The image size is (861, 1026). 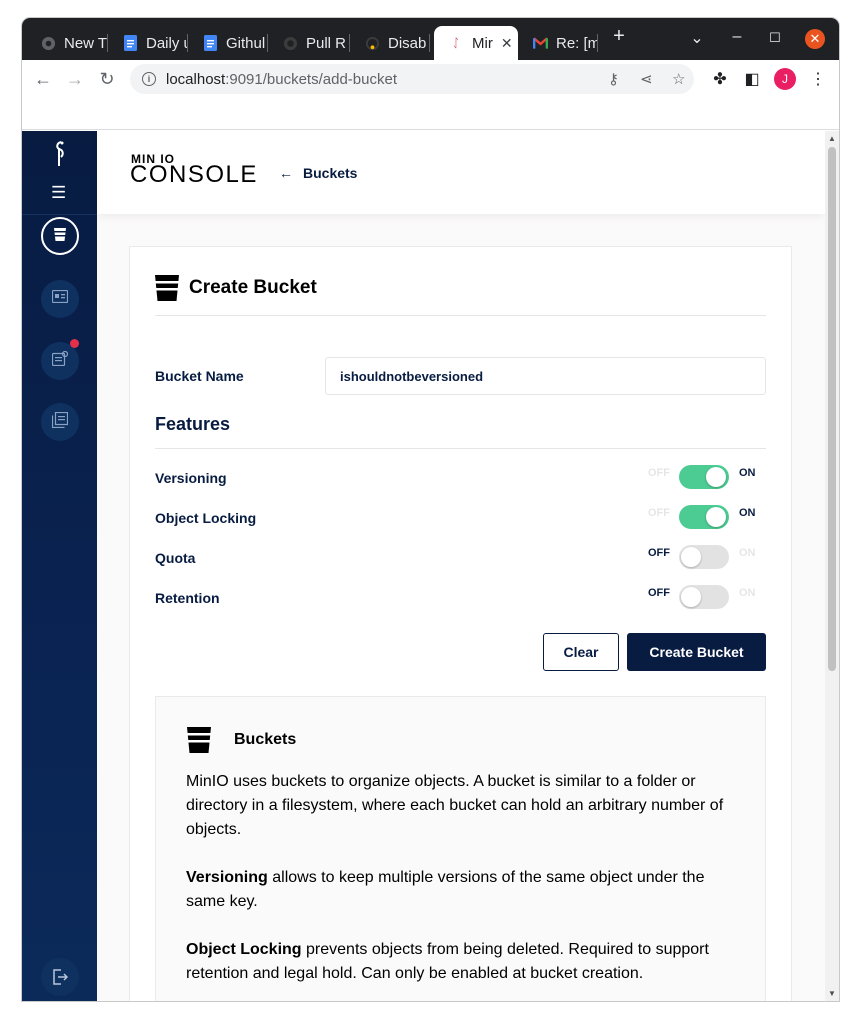 What do you see at coordinates (60, 157) in the screenshot?
I see `minio-bird-logo-icon` at bounding box center [60, 157].